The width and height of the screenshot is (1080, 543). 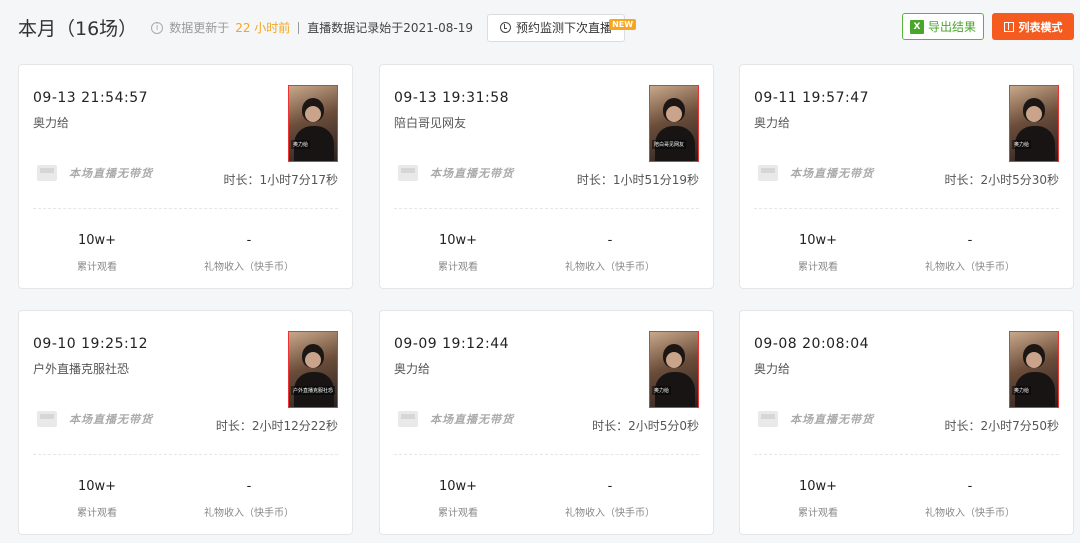 I want to click on export-label: 导出结果, so click(x=951, y=27).